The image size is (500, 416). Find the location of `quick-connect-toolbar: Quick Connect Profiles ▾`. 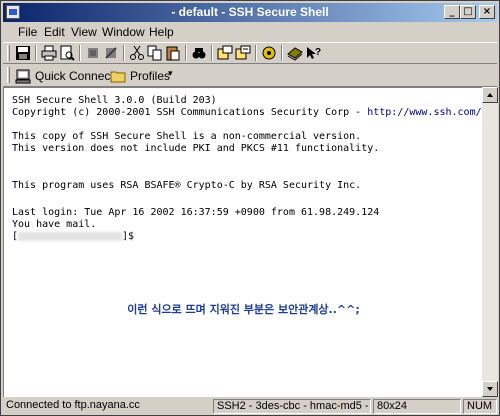

quick-connect-toolbar: Quick Connect Profiles ▾ is located at coordinates (250, 76).